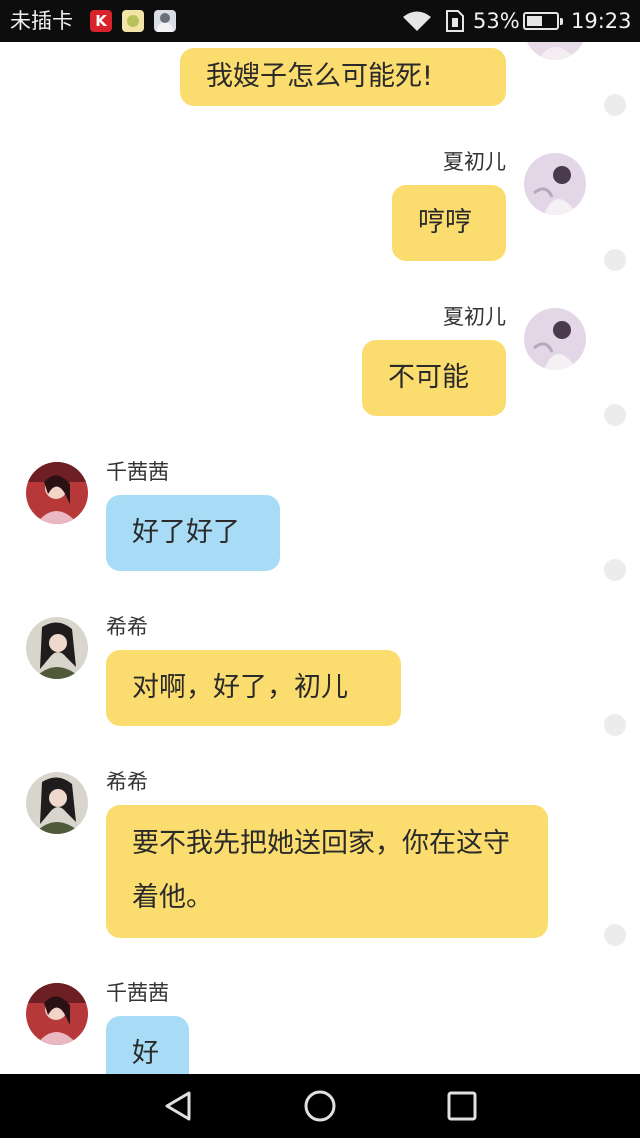 The image size is (640, 1138). What do you see at coordinates (133, 21) in the screenshot?
I see `chat-app-icon` at bounding box center [133, 21].